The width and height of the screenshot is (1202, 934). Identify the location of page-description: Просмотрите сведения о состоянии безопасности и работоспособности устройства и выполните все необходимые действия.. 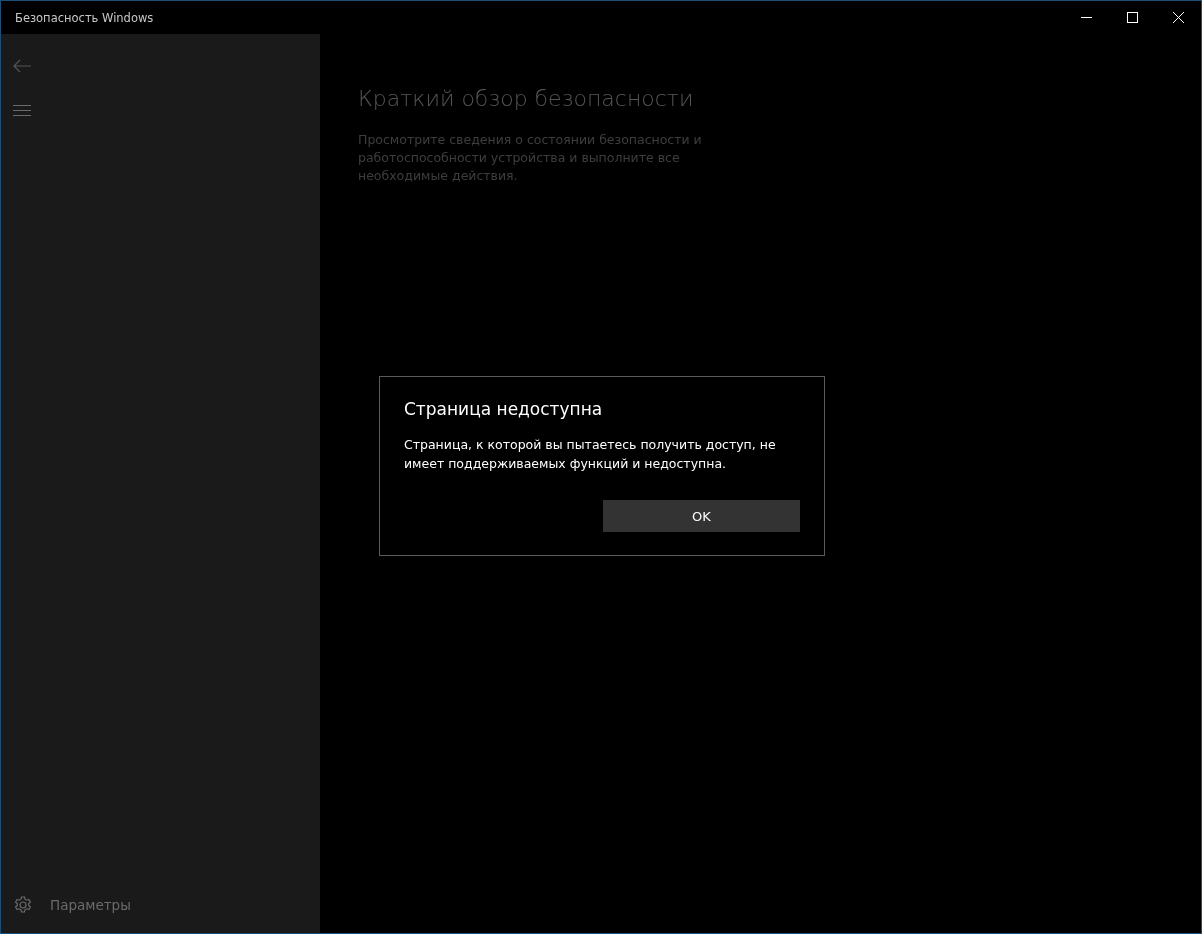
(530, 158).